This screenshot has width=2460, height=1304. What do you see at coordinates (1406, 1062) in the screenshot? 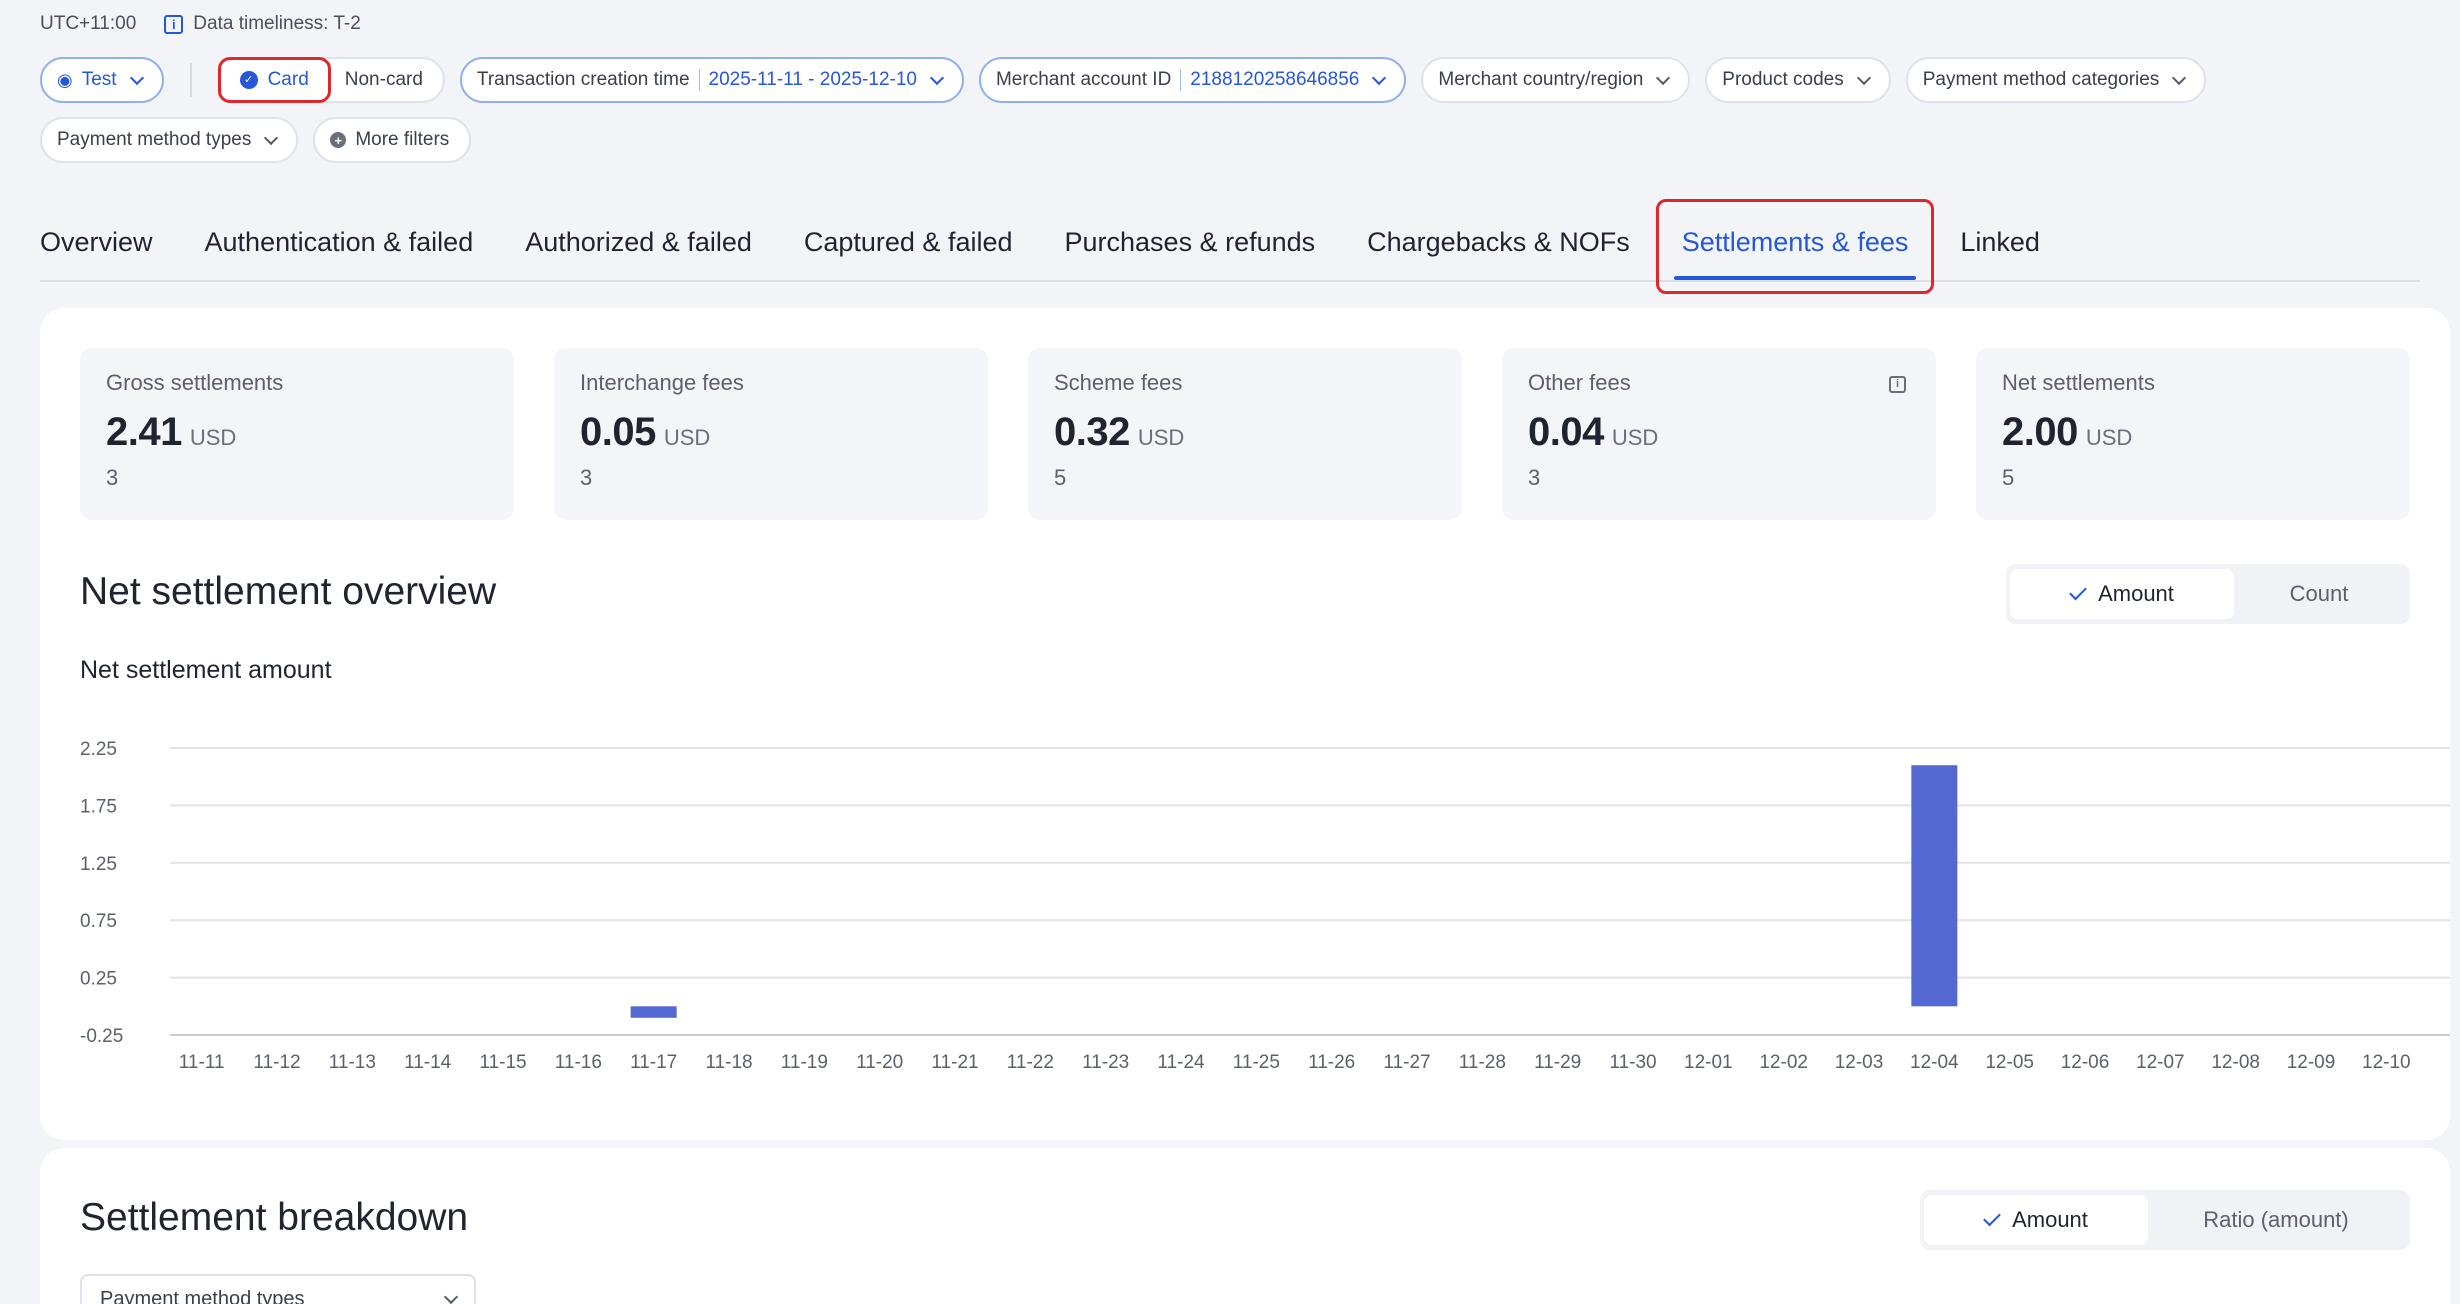
I see `x-tick-label: 11-27` at bounding box center [1406, 1062].